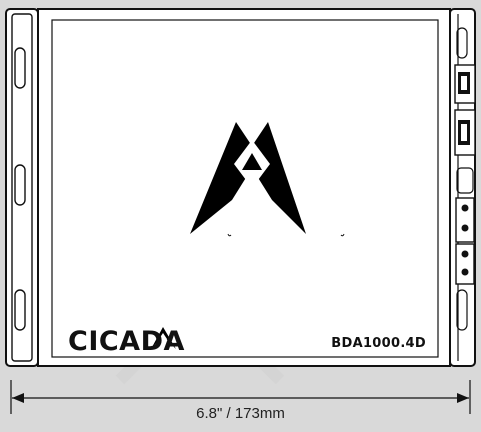 This screenshot has height=432, width=481. What do you see at coordinates (378, 343) in the screenshot?
I see `model-label: BDA1000.4D` at bounding box center [378, 343].